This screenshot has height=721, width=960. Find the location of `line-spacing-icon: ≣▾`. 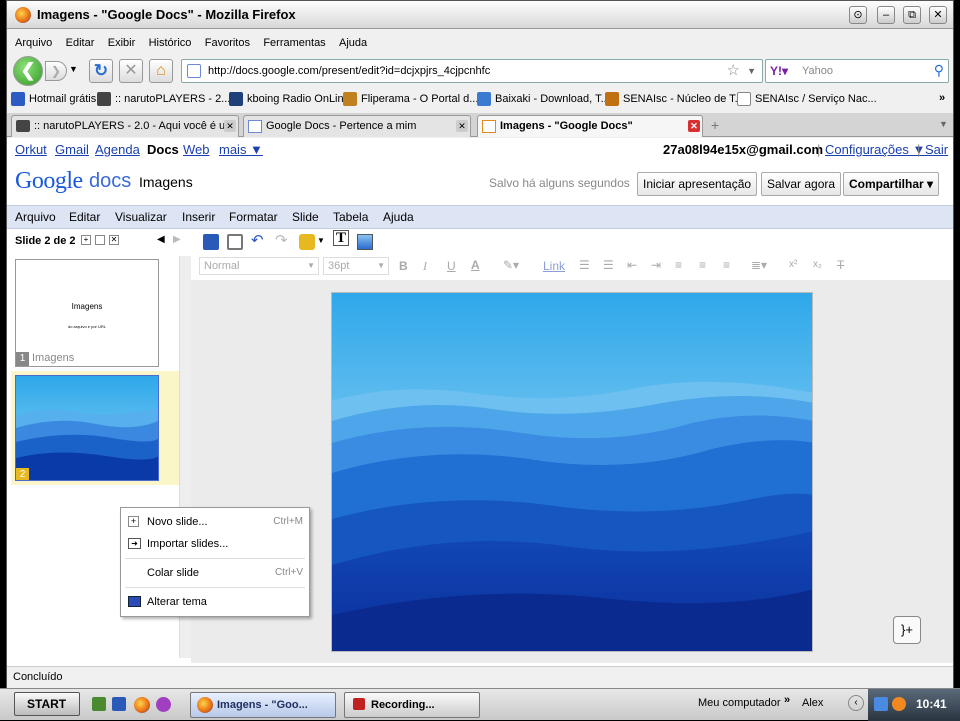

line-spacing-icon: ≣▾ is located at coordinates (759, 265).